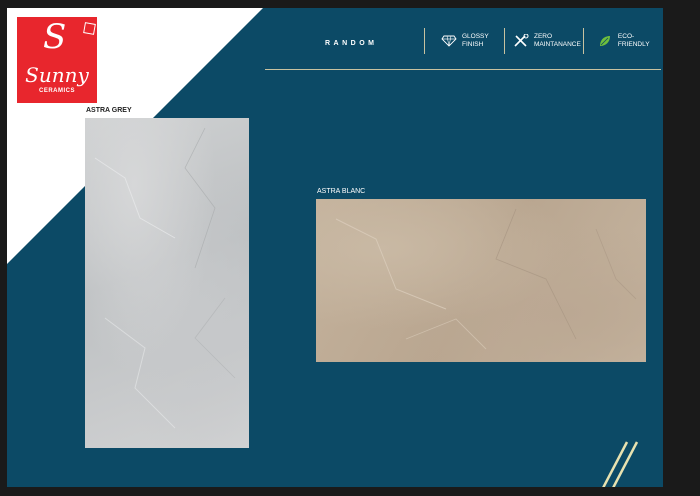 Image resolution: width=700 pixels, height=496 pixels. I want to click on feature-line2: MAINTANANCE, so click(557, 44).